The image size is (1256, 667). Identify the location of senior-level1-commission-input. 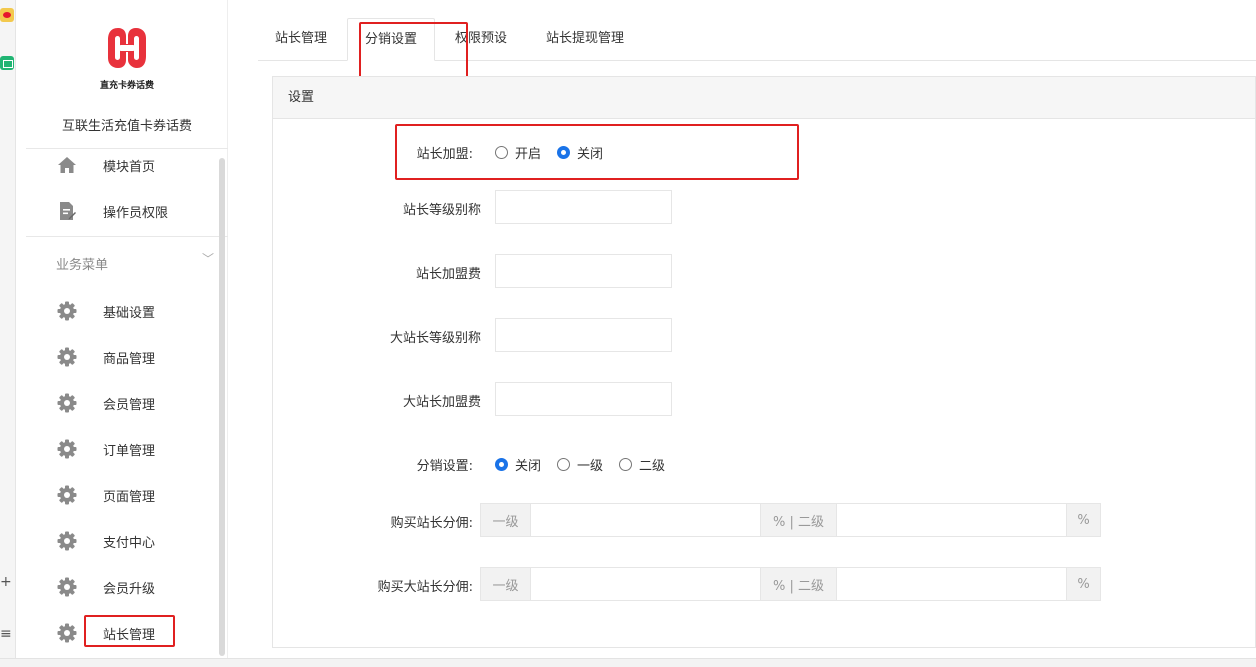
(645, 584).